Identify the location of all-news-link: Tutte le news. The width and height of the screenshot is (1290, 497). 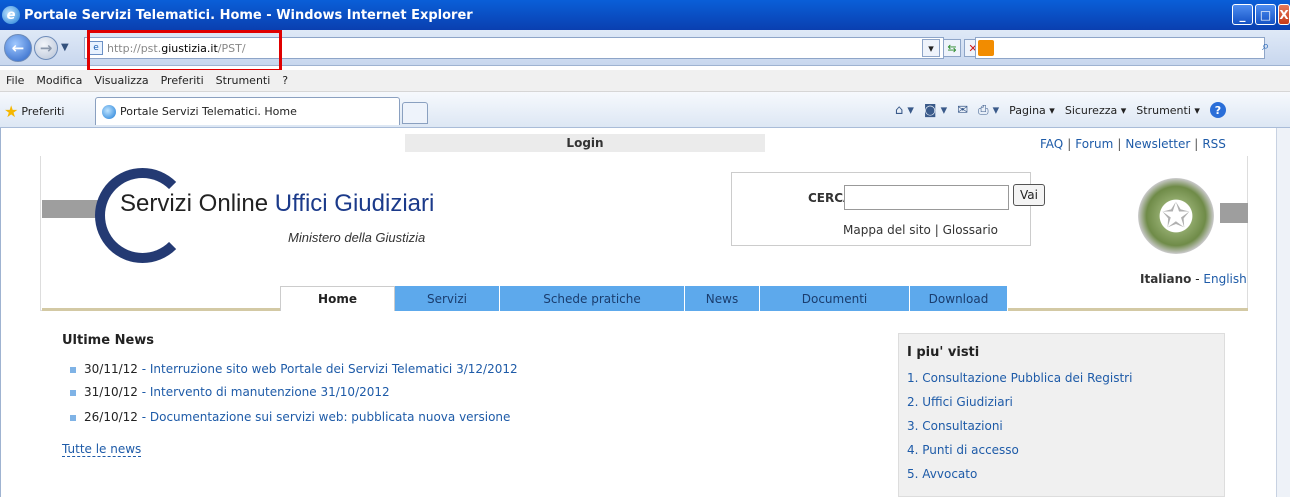
(102, 449).